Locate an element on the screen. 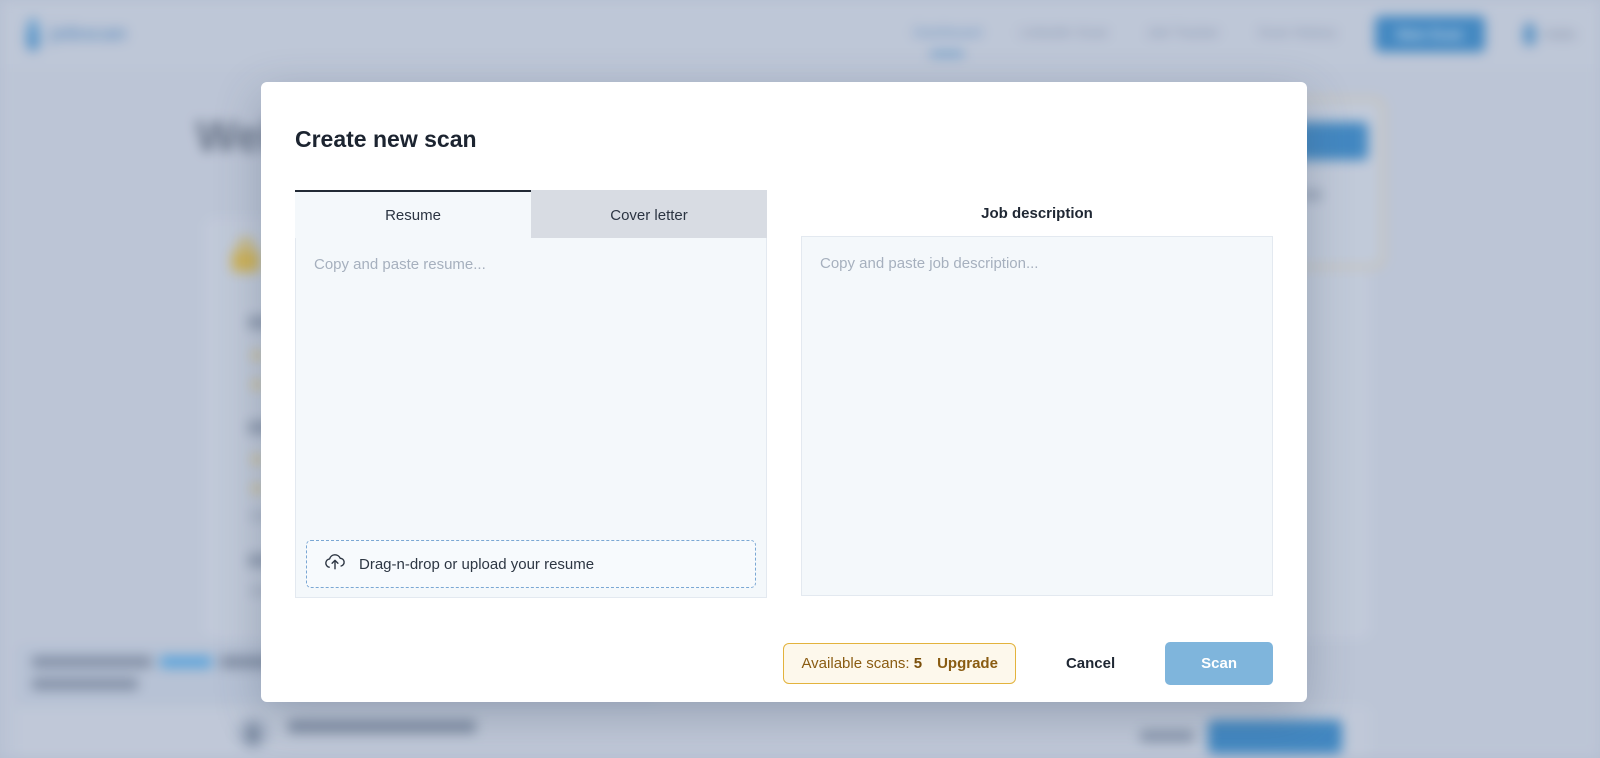 The width and height of the screenshot is (1600, 758). job-description-body is located at coordinates (1037, 416).